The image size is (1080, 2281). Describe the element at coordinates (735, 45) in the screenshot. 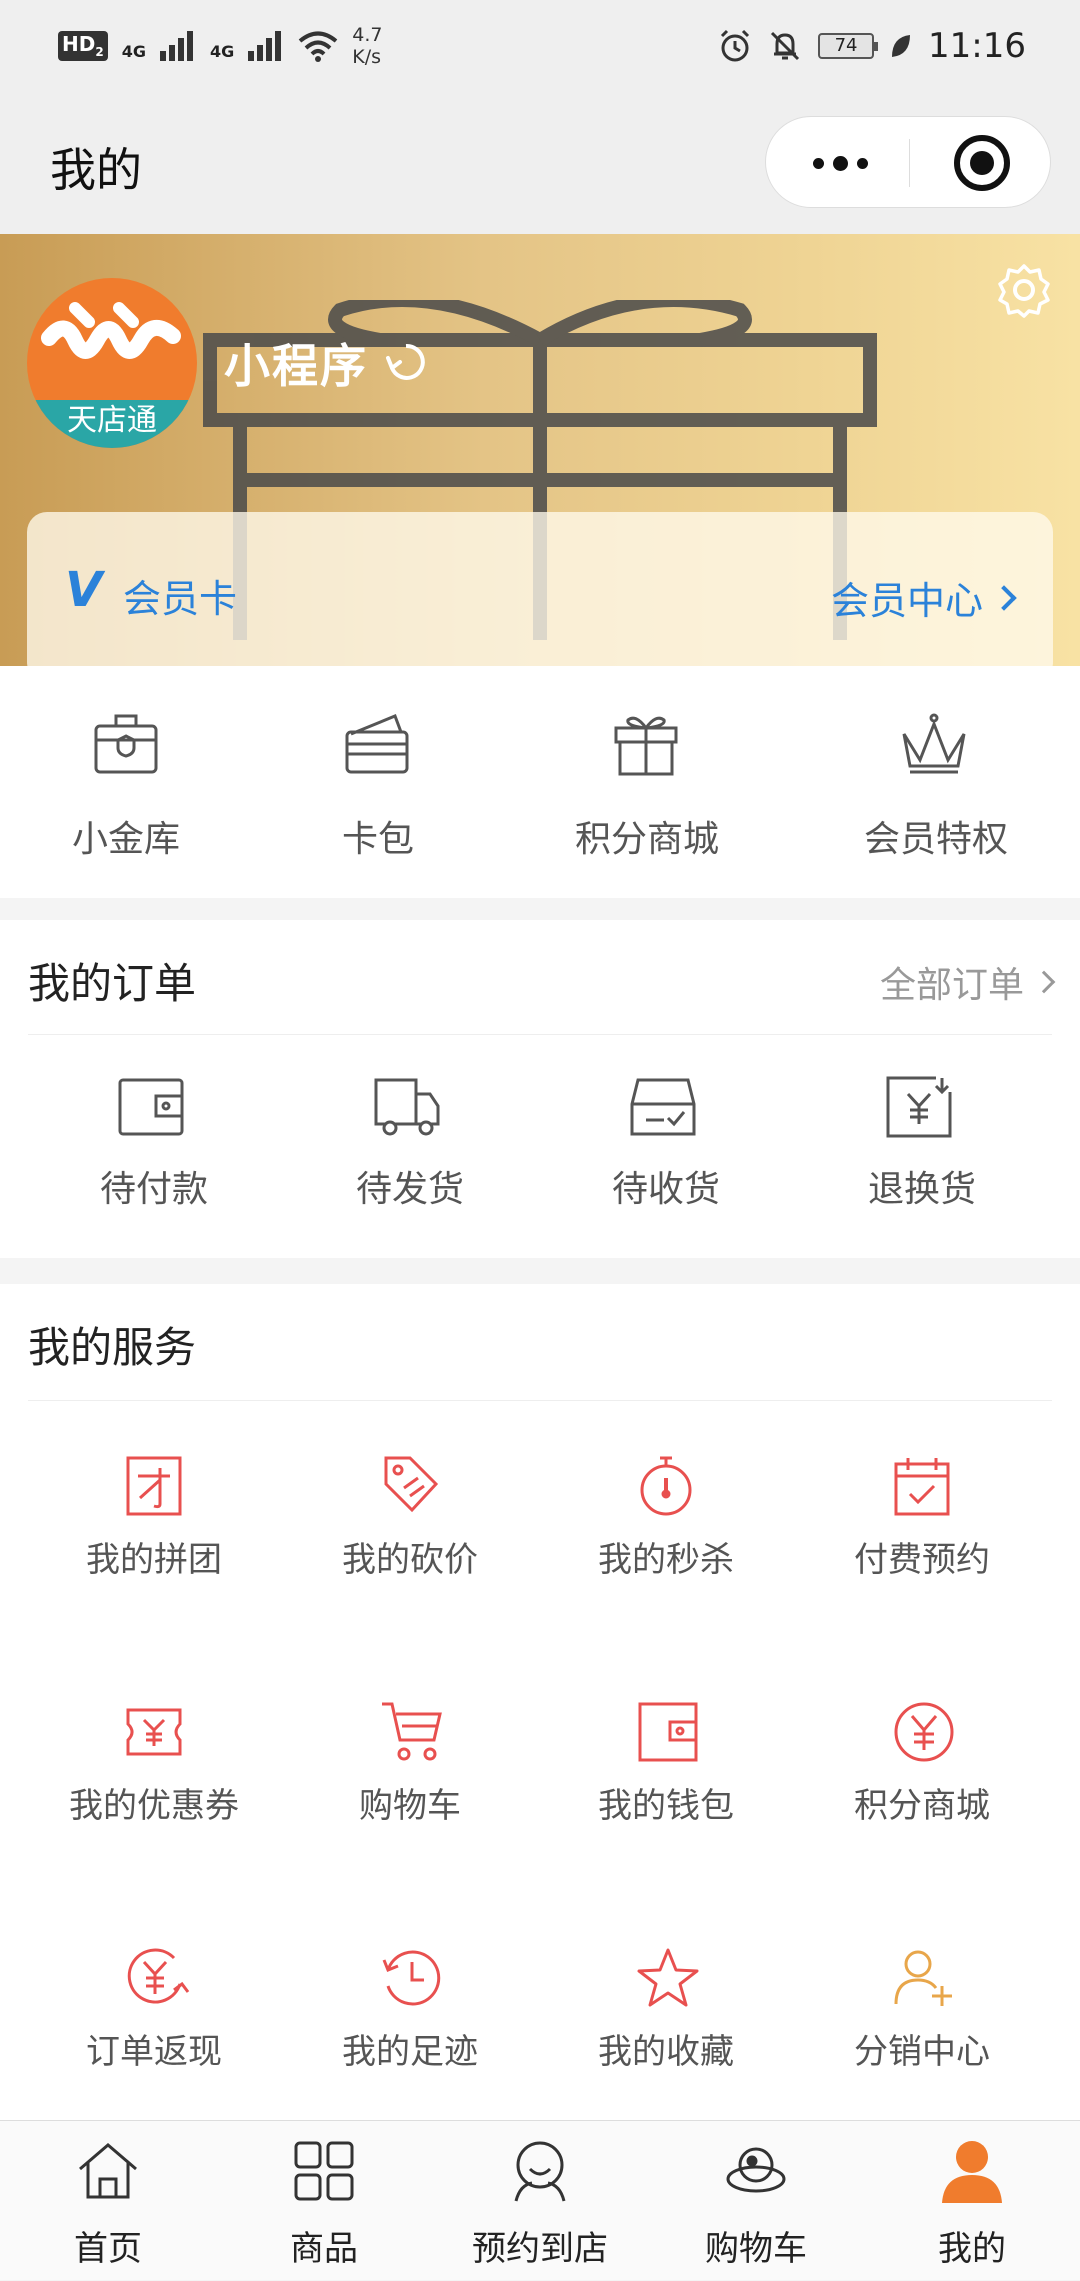

I see `alarm-icon` at that location.